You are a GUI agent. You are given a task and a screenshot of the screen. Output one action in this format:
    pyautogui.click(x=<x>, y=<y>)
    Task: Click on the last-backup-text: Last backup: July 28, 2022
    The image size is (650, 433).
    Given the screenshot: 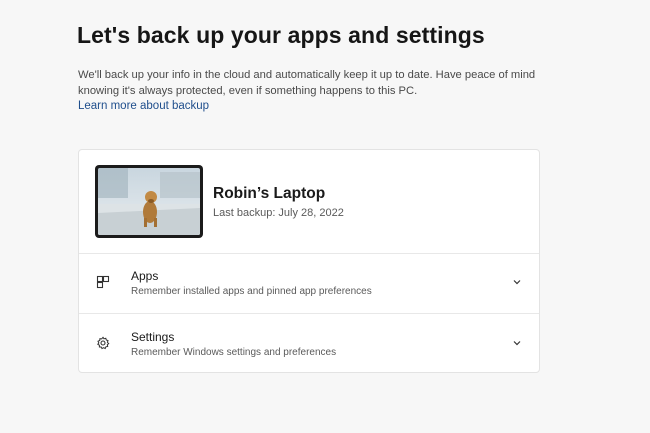 What is the action you would take?
    pyautogui.click(x=278, y=213)
    